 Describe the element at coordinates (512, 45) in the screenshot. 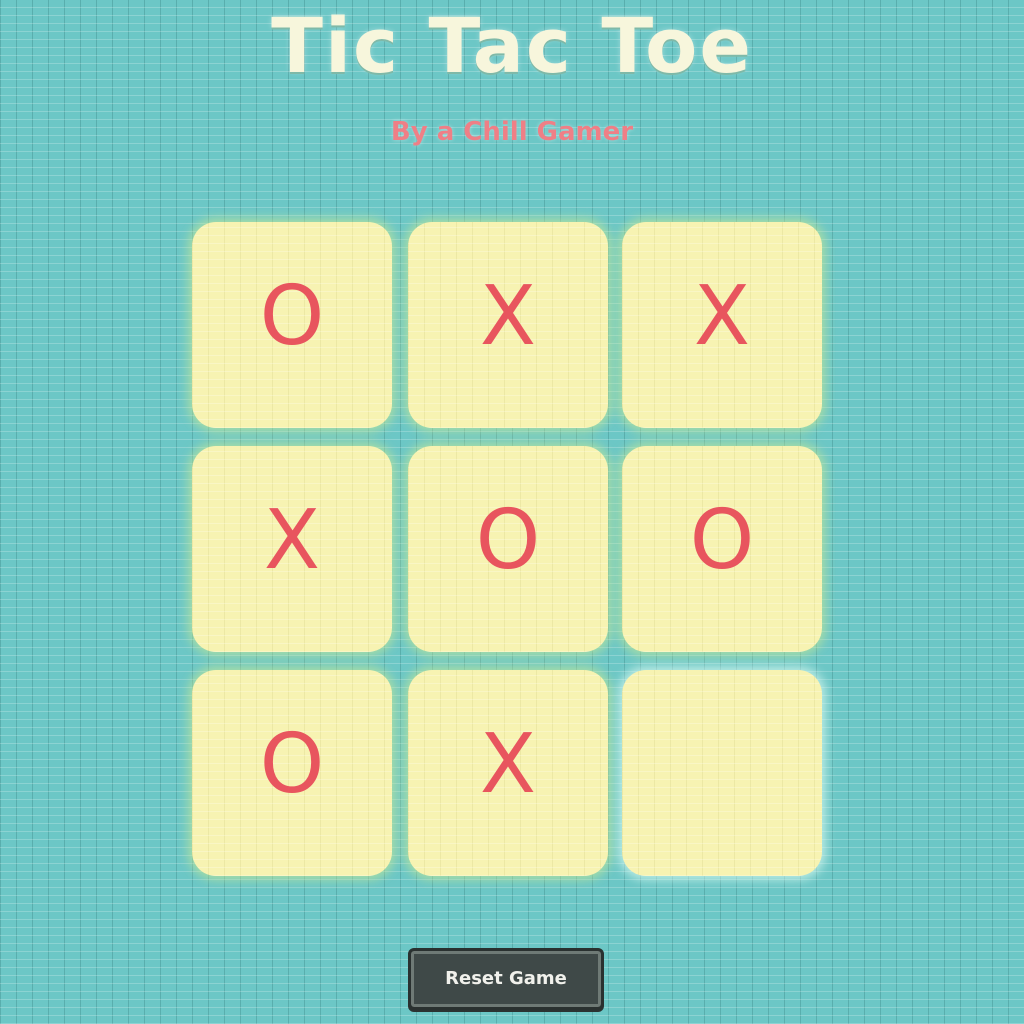

I see `game-title: Tic Tac Toe` at that location.